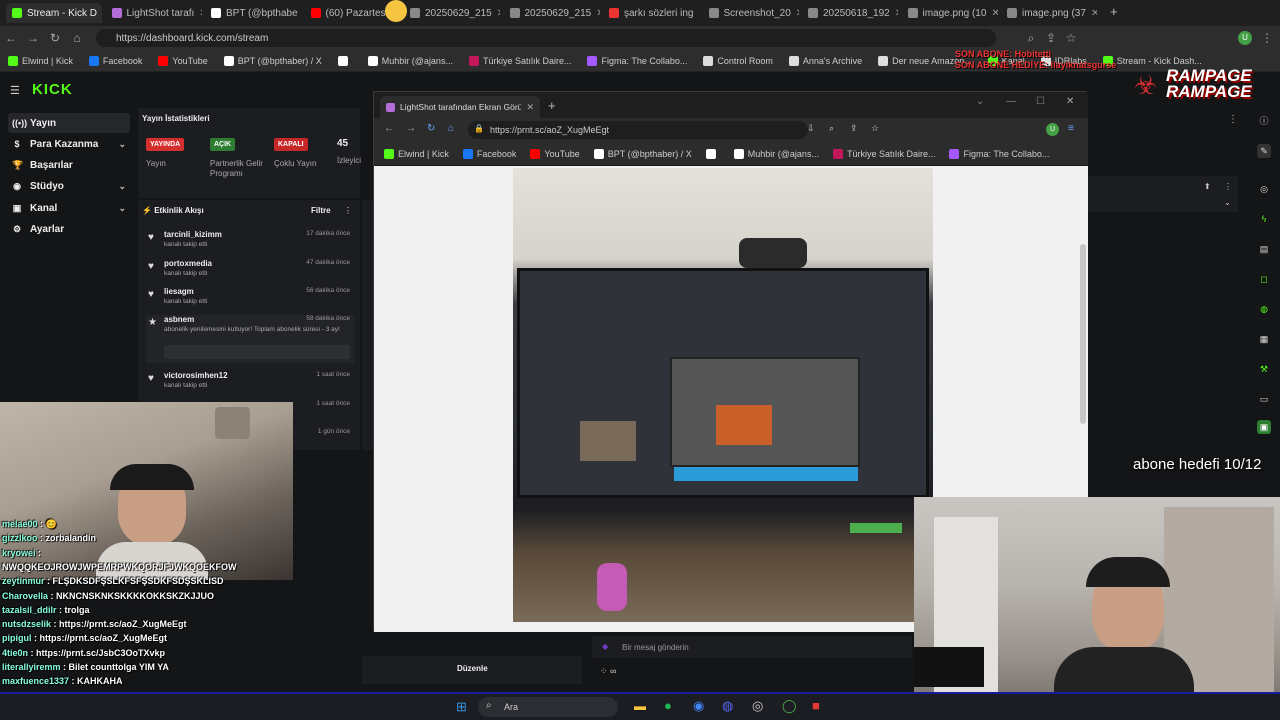 Image resolution: width=1280 pixels, height=720 pixels. I want to click on browser-tab: image.png (37 ✕, so click(1049, 13).